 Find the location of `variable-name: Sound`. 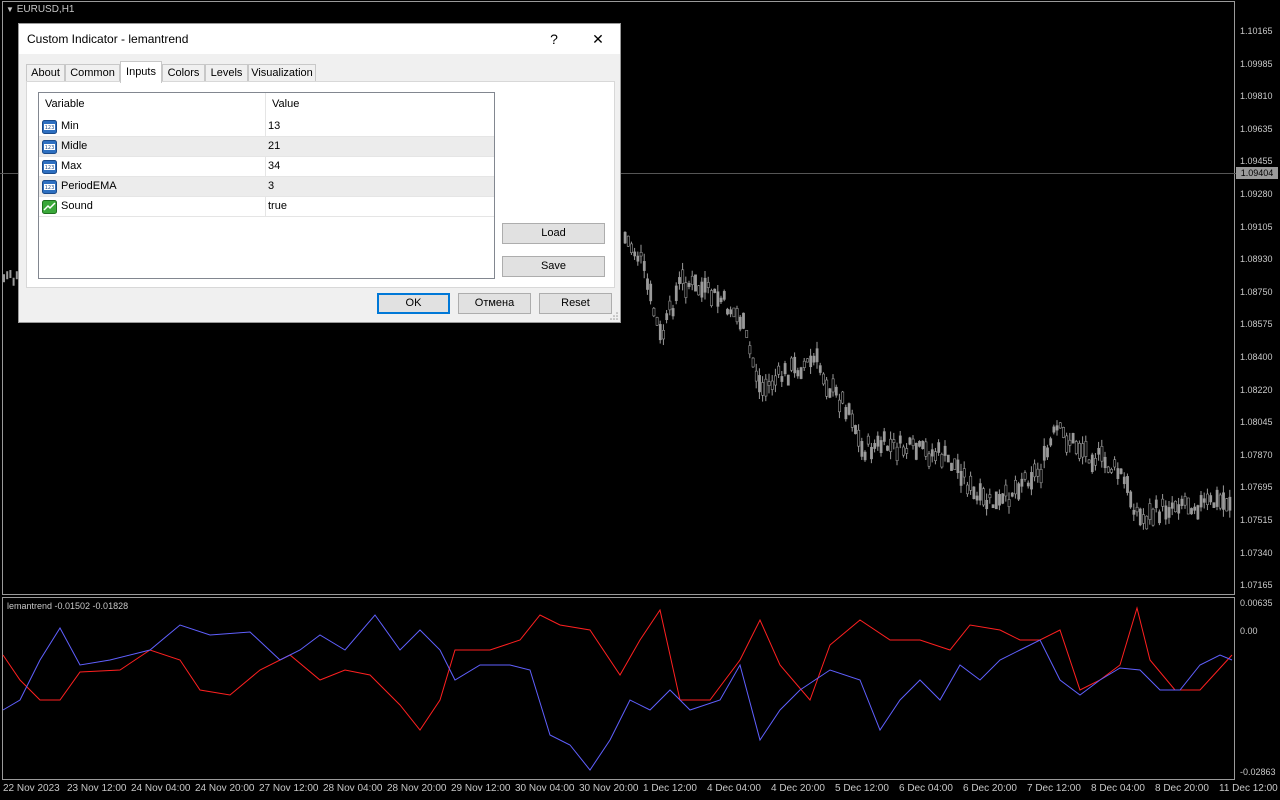

variable-name: Sound is located at coordinates (77, 206).